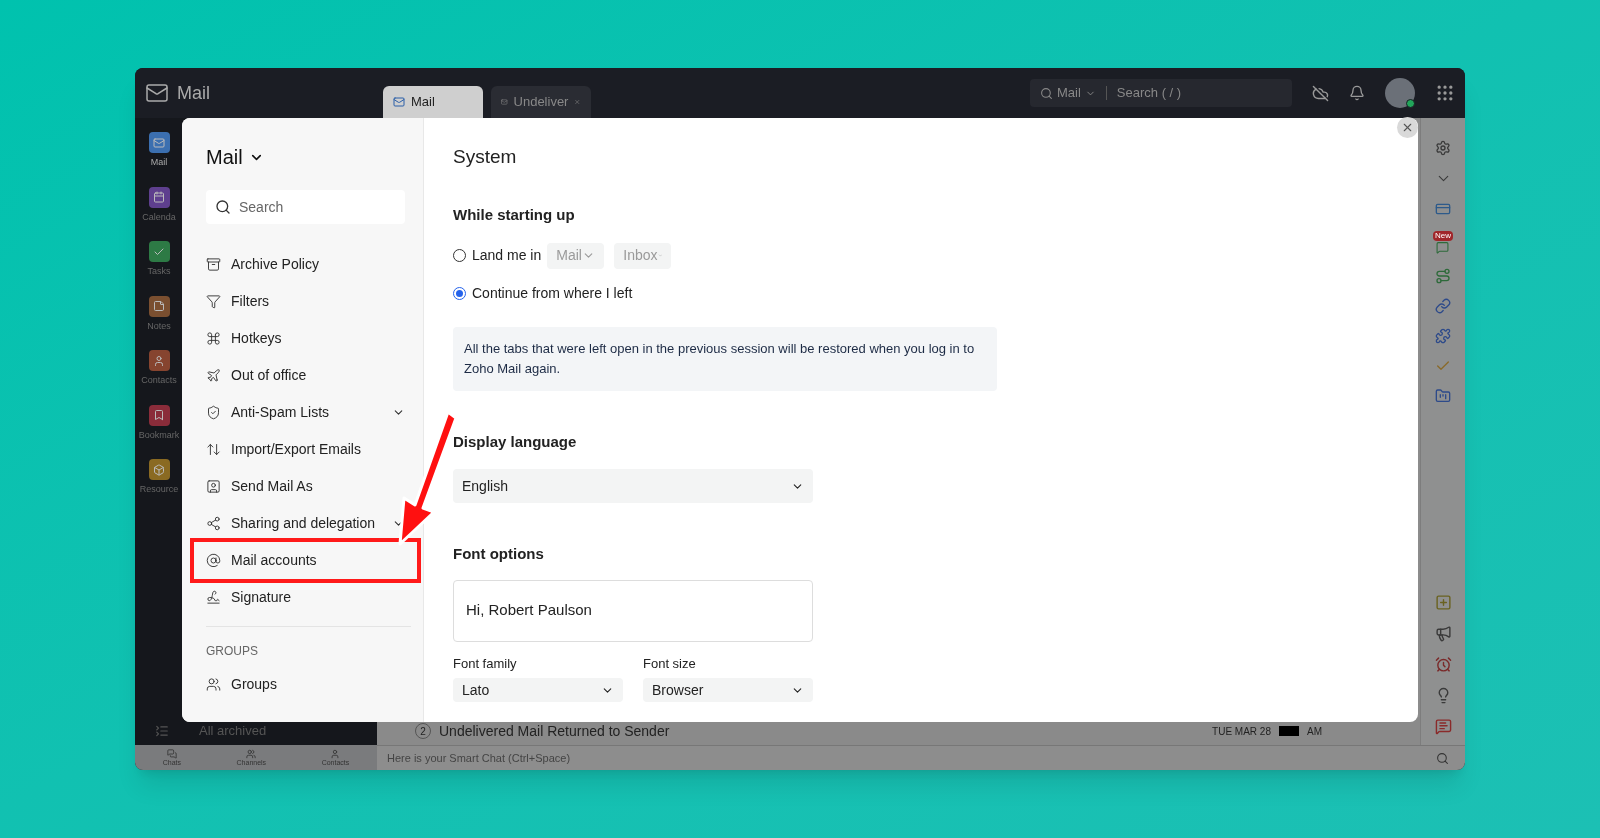  What do you see at coordinates (1443, 247) in the screenshot?
I see `chat-bubble-icon` at bounding box center [1443, 247].